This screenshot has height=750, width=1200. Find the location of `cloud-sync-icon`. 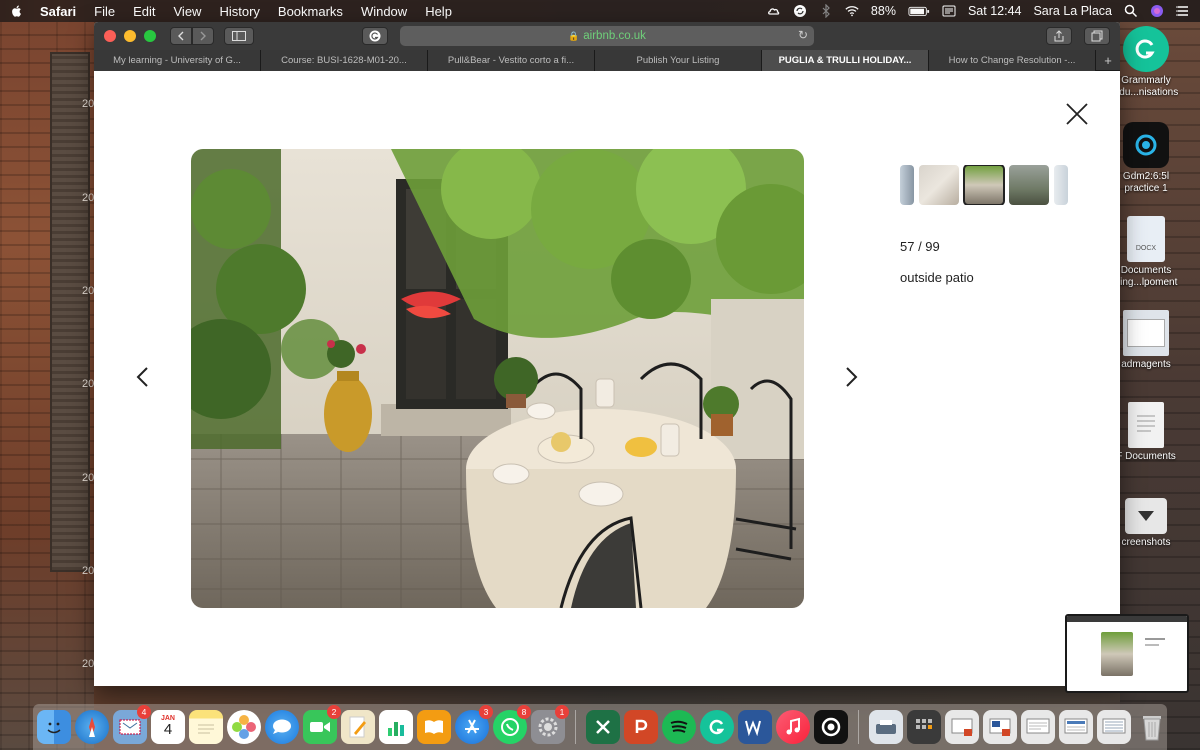

cloud-sync-icon is located at coordinates (774, 11).